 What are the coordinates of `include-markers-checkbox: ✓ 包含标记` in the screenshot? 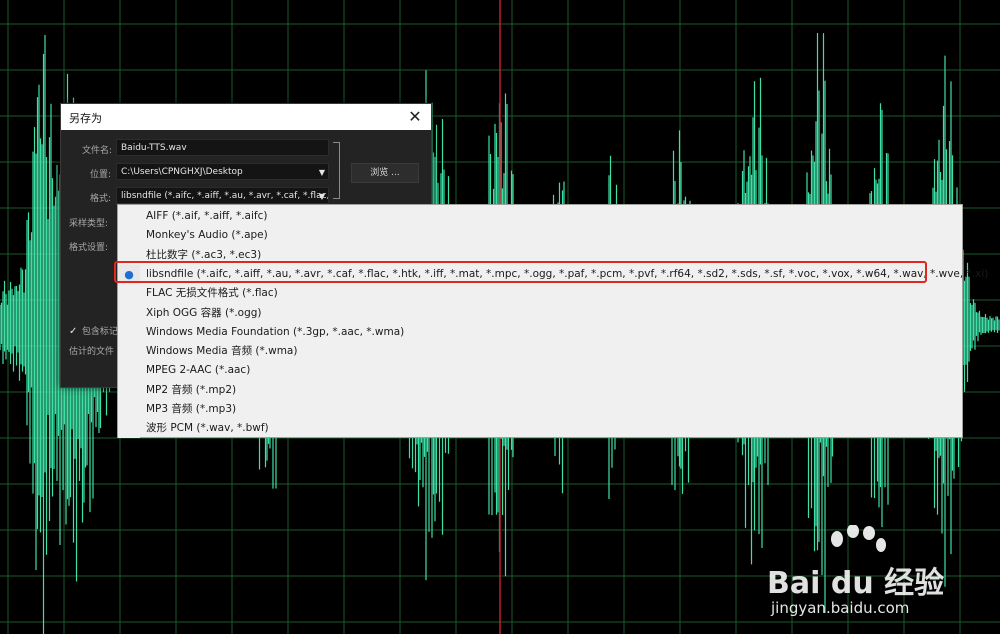 It's located at (93, 330).